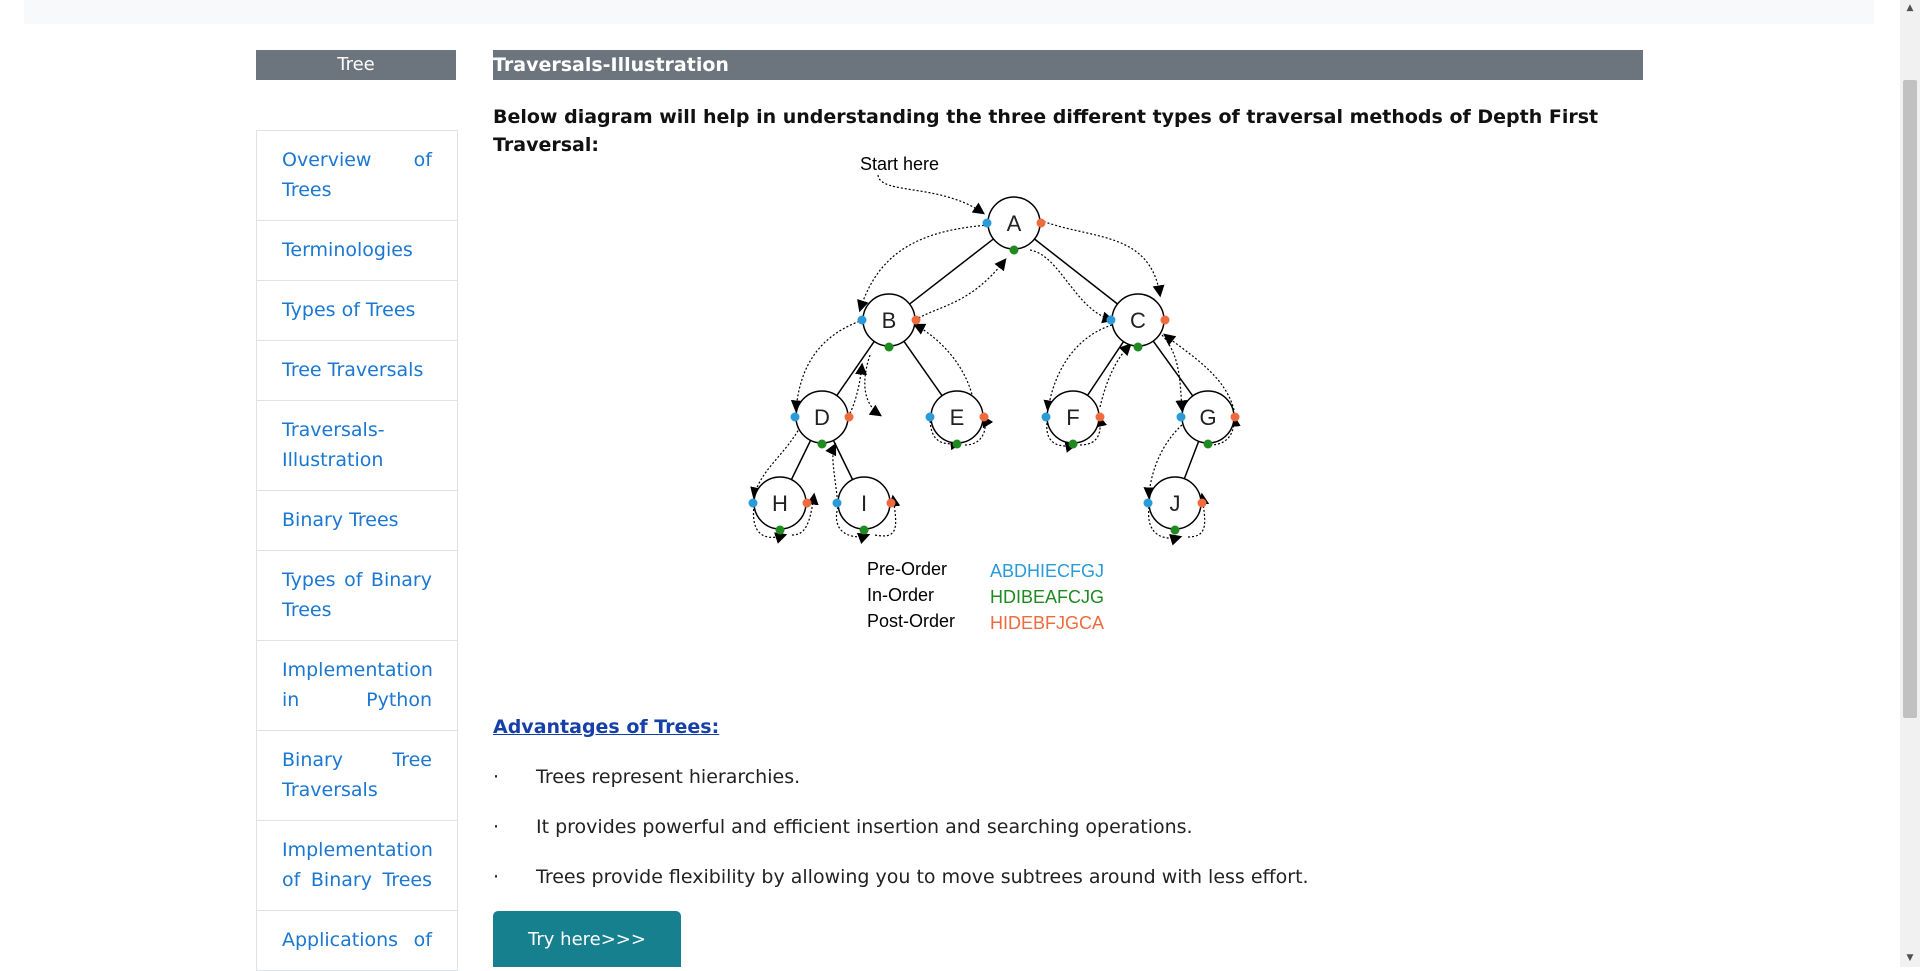 The height and width of the screenshot is (971, 1920). What do you see at coordinates (357, 521) in the screenshot?
I see `sidebar-item-binary-trees: Binary Trees` at bounding box center [357, 521].